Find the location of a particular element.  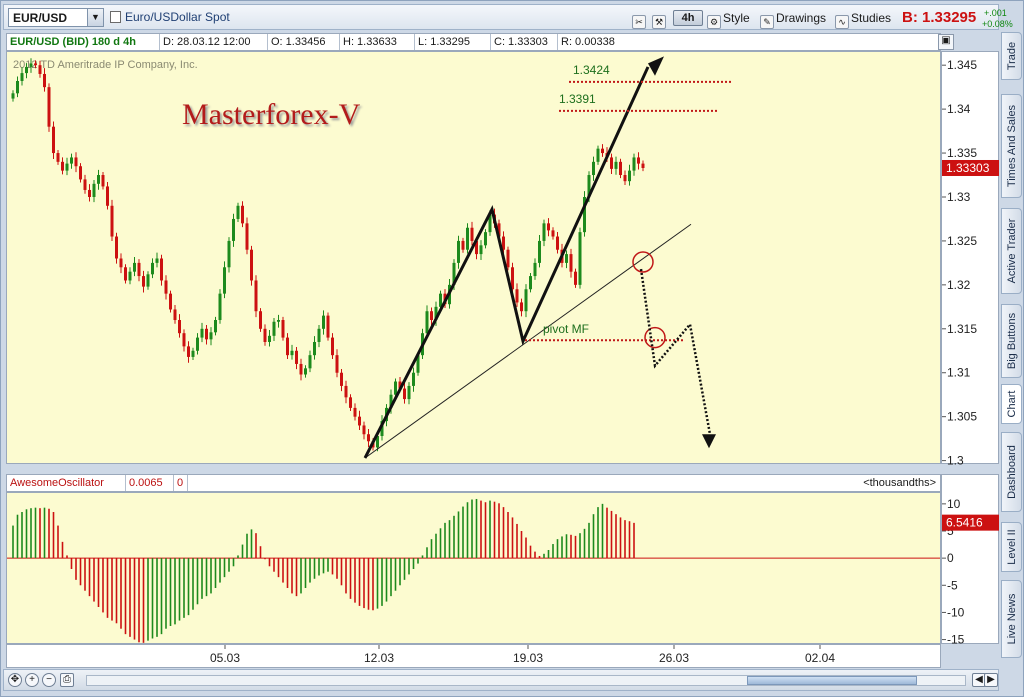

time-axis: 05.03 12.03 19.03 26.03 02.04 is located at coordinates (473, 656).